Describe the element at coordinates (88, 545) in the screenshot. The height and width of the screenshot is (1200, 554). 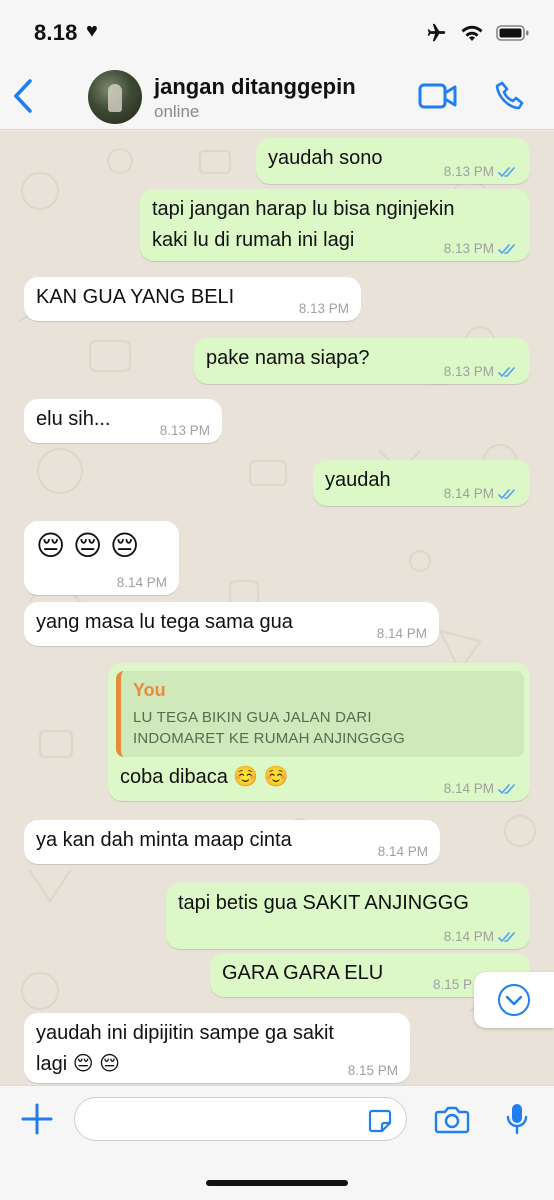
I see `message-text: 😔 😔 😔` at that location.